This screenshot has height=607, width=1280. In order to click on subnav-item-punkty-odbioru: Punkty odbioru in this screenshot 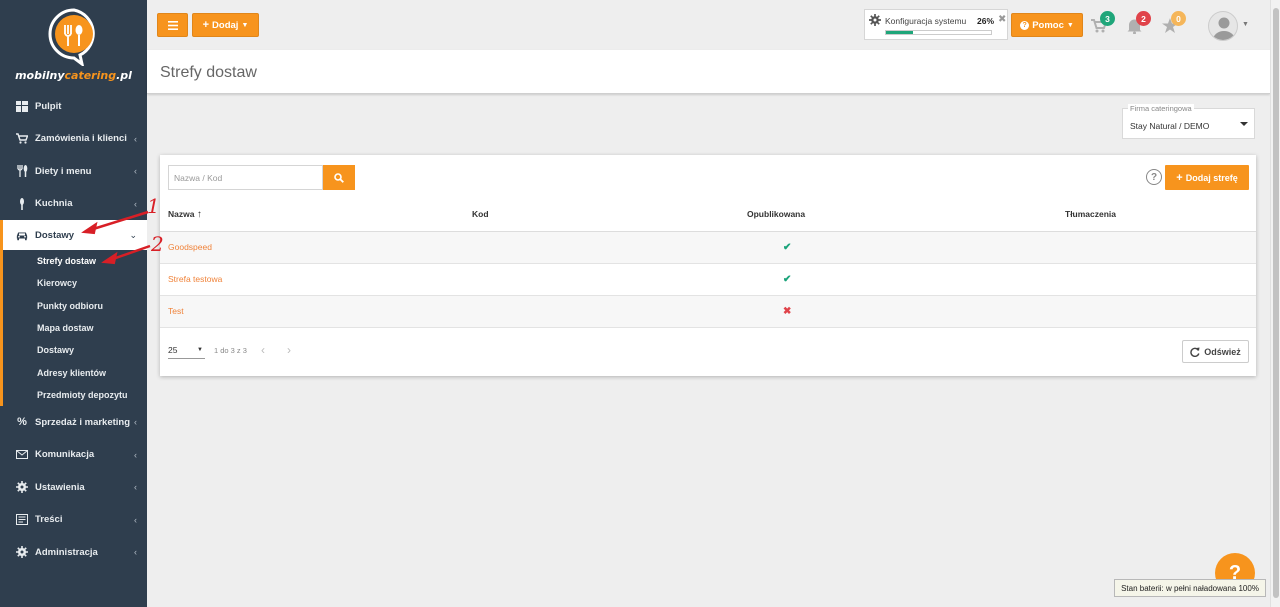, I will do `click(75, 306)`.